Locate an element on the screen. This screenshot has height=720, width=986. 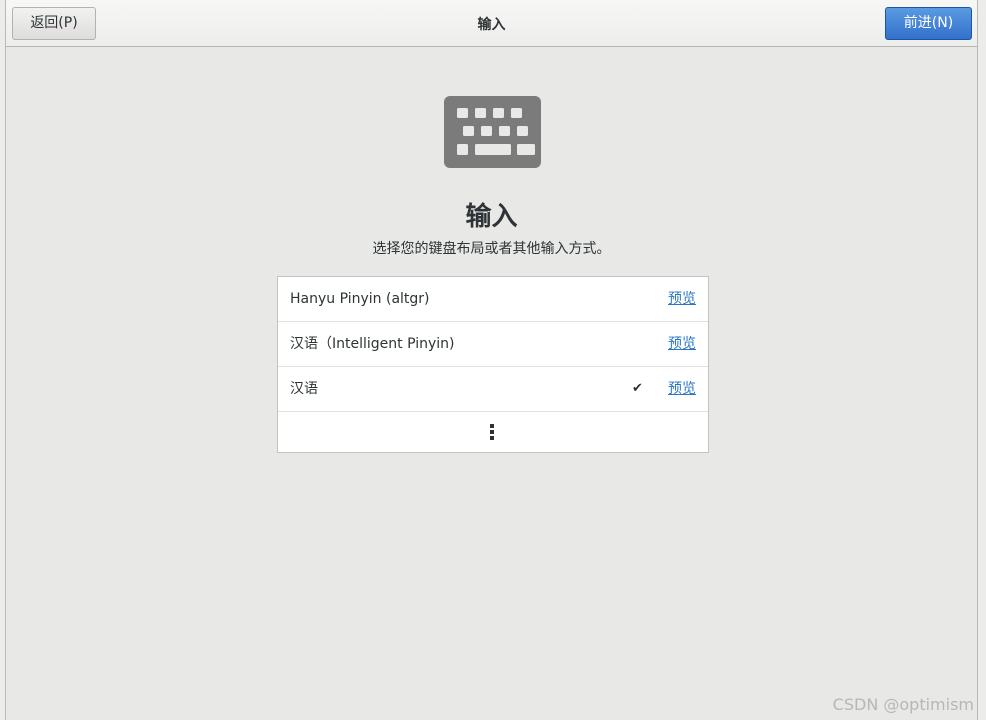
input-source-label: 汉语（Intelligent Pinyin) is located at coordinates (372, 344).